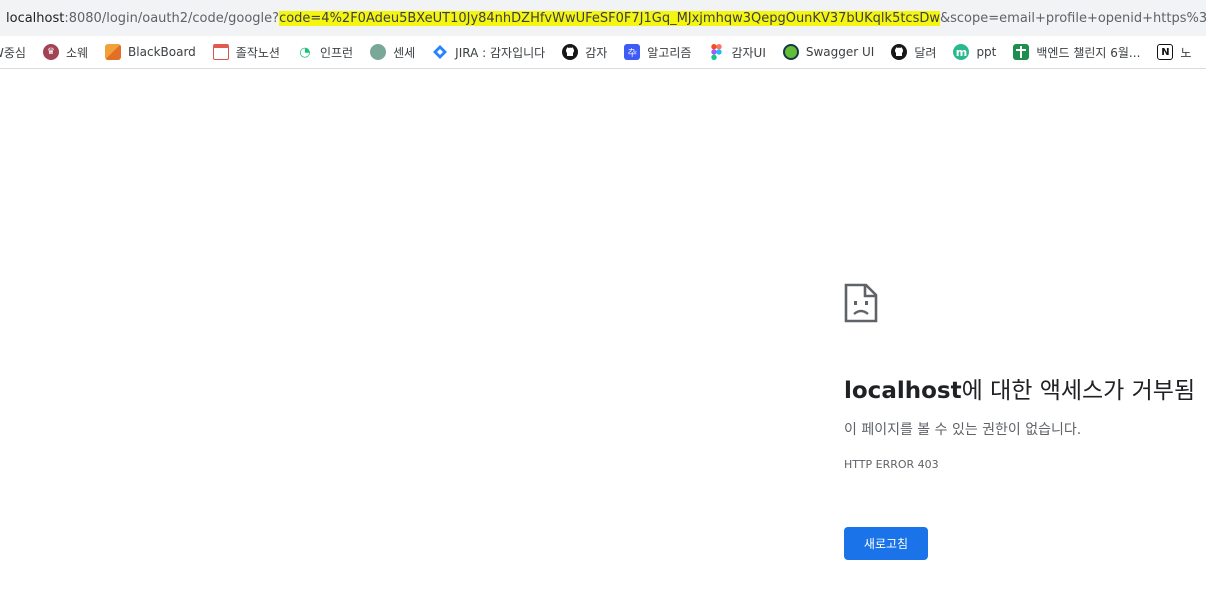 The width and height of the screenshot is (1206, 590). Describe the element at coordinates (1186, 52) in the screenshot. I see `bookmark-label: 노` at that location.